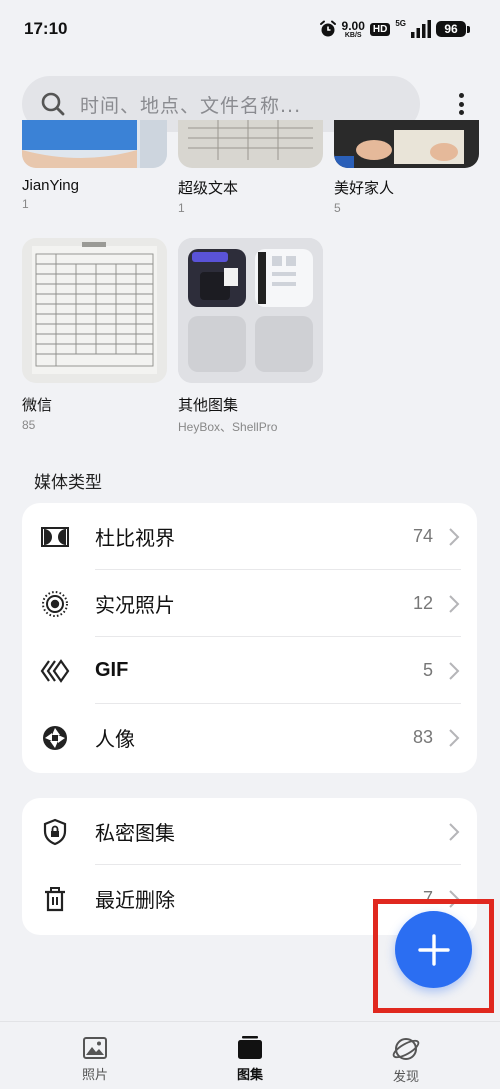 This screenshot has height=1089, width=500. I want to click on album-thumbnail-super-text, so click(250, 144).